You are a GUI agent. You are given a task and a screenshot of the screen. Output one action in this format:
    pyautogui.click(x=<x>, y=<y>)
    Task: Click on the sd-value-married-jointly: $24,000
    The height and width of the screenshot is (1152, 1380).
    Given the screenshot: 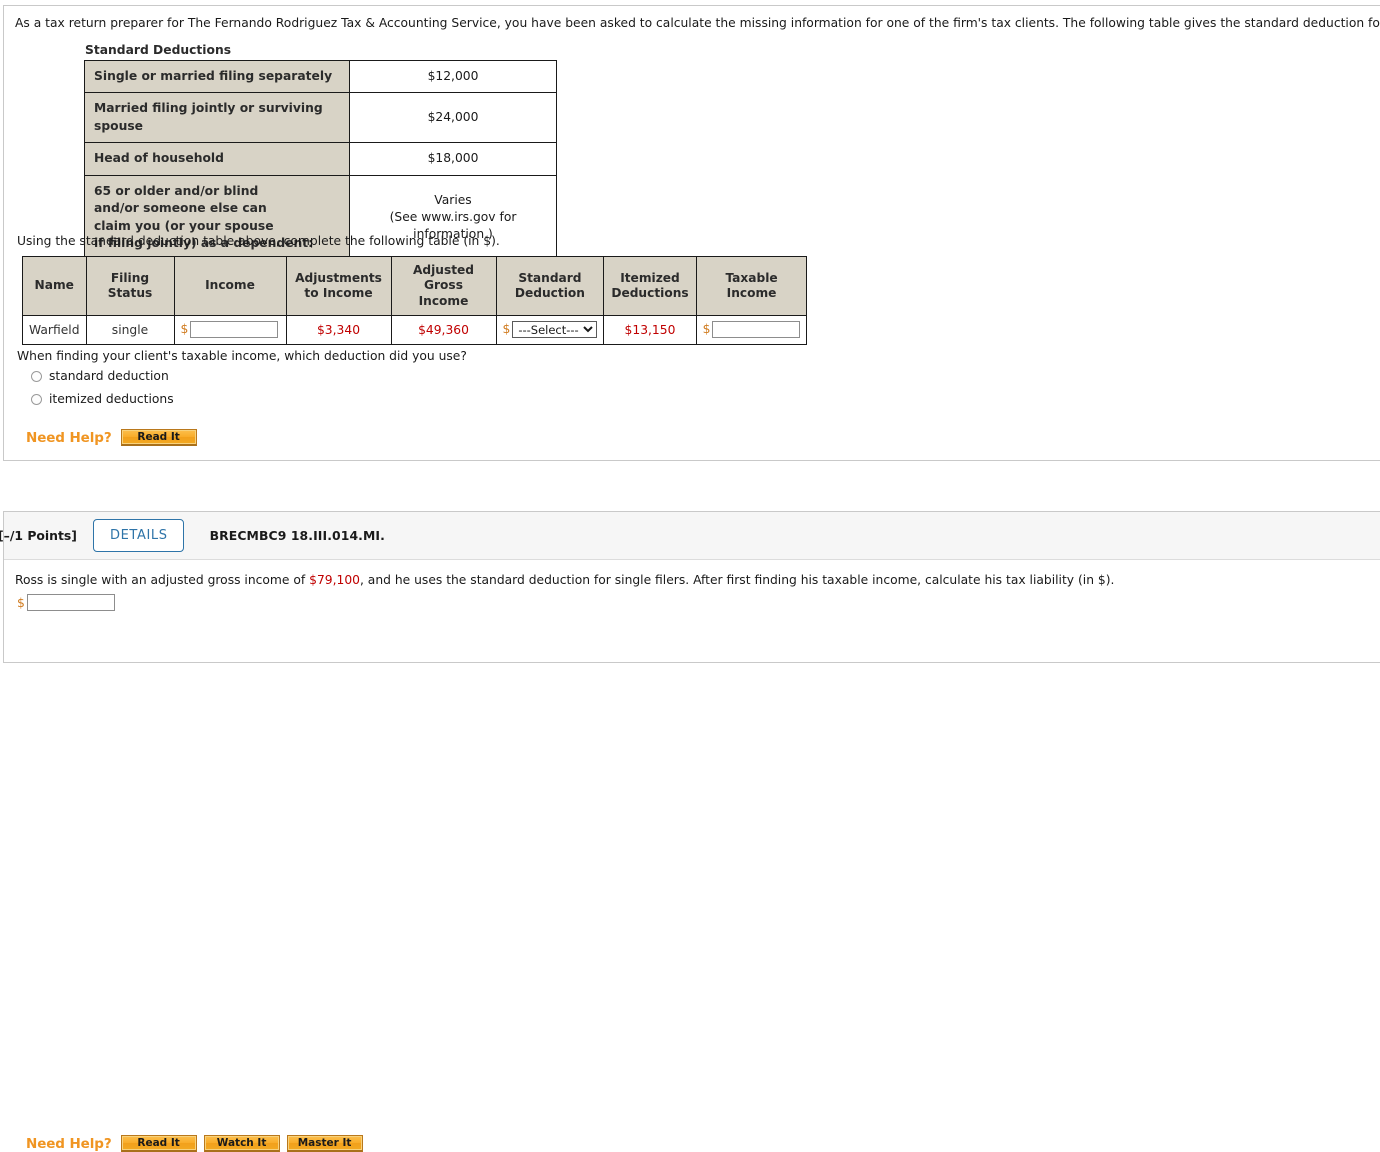 What is the action you would take?
    pyautogui.click(x=453, y=118)
    